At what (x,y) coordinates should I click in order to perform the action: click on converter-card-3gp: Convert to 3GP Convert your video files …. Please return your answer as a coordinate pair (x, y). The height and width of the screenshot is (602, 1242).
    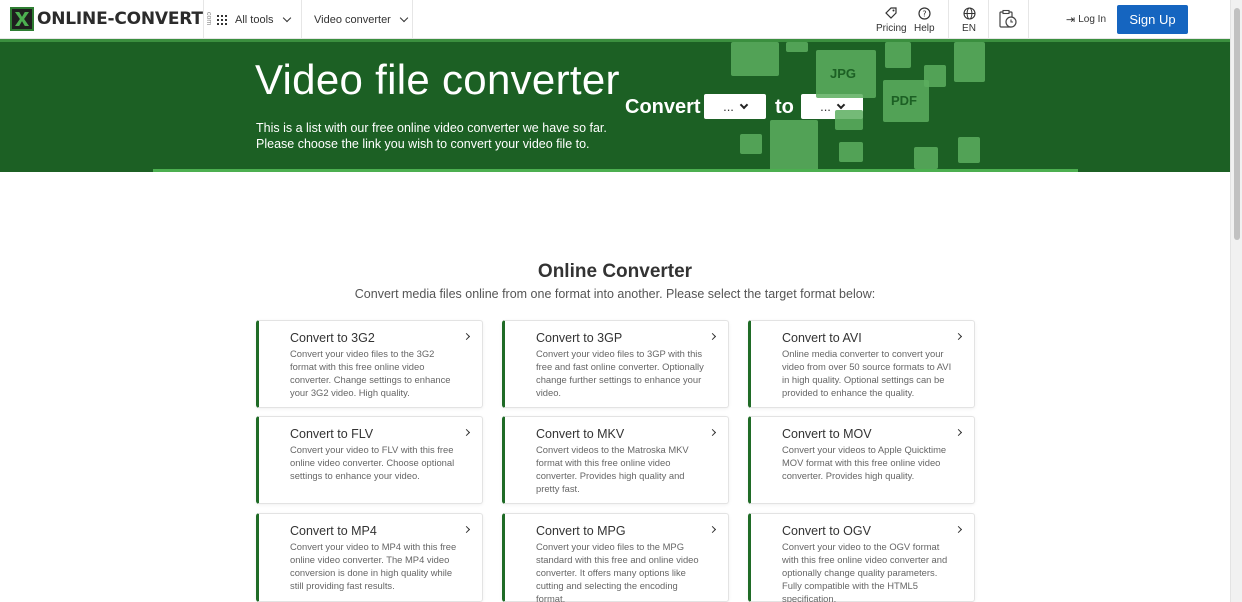
    Looking at the image, I should click on (615, 364).